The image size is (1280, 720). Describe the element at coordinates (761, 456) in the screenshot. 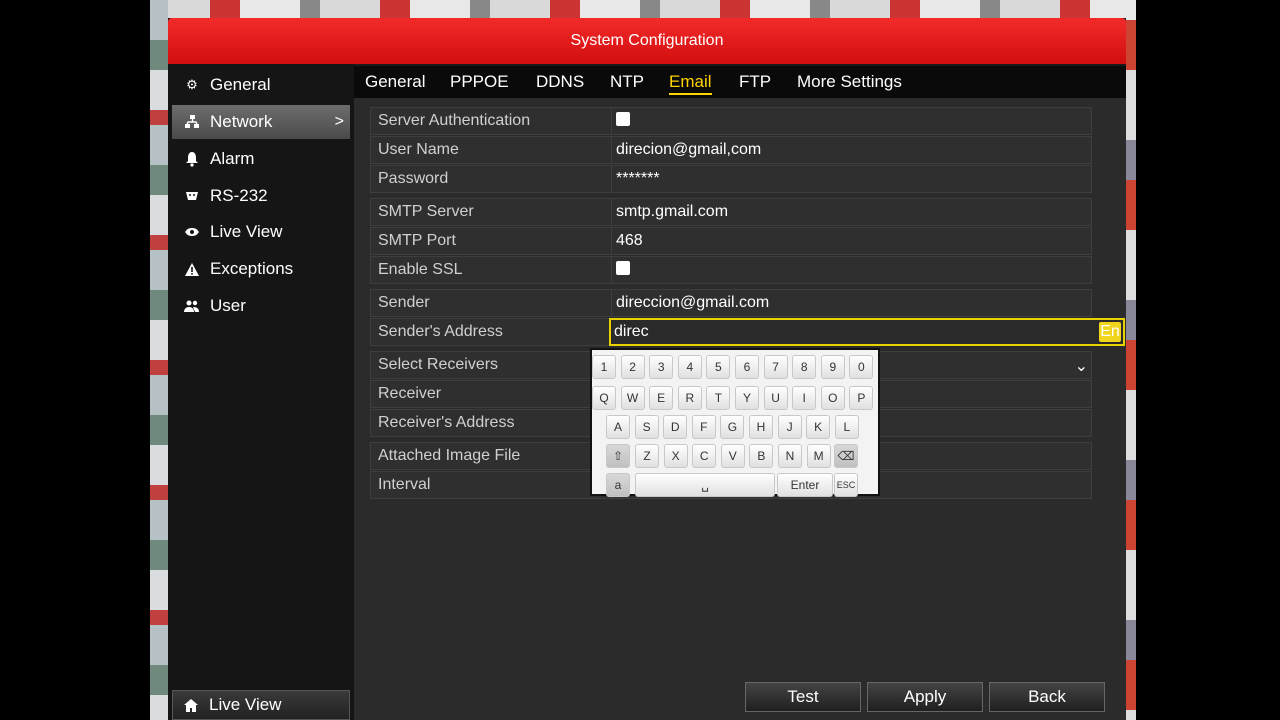

I see `key-b: B` at that location.